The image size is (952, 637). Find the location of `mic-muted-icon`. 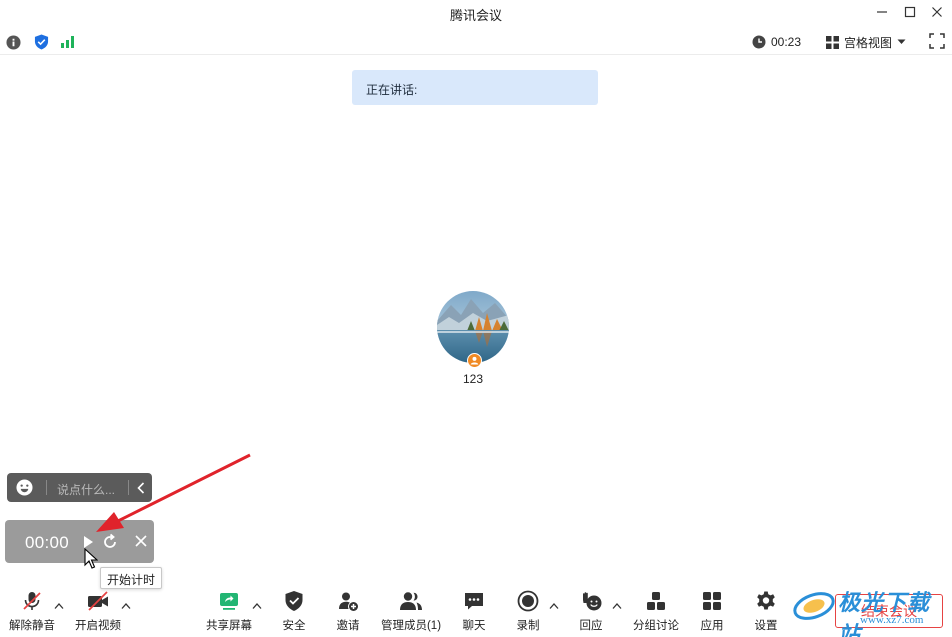

mic-muted-icon is located at coordinates (32, 601).